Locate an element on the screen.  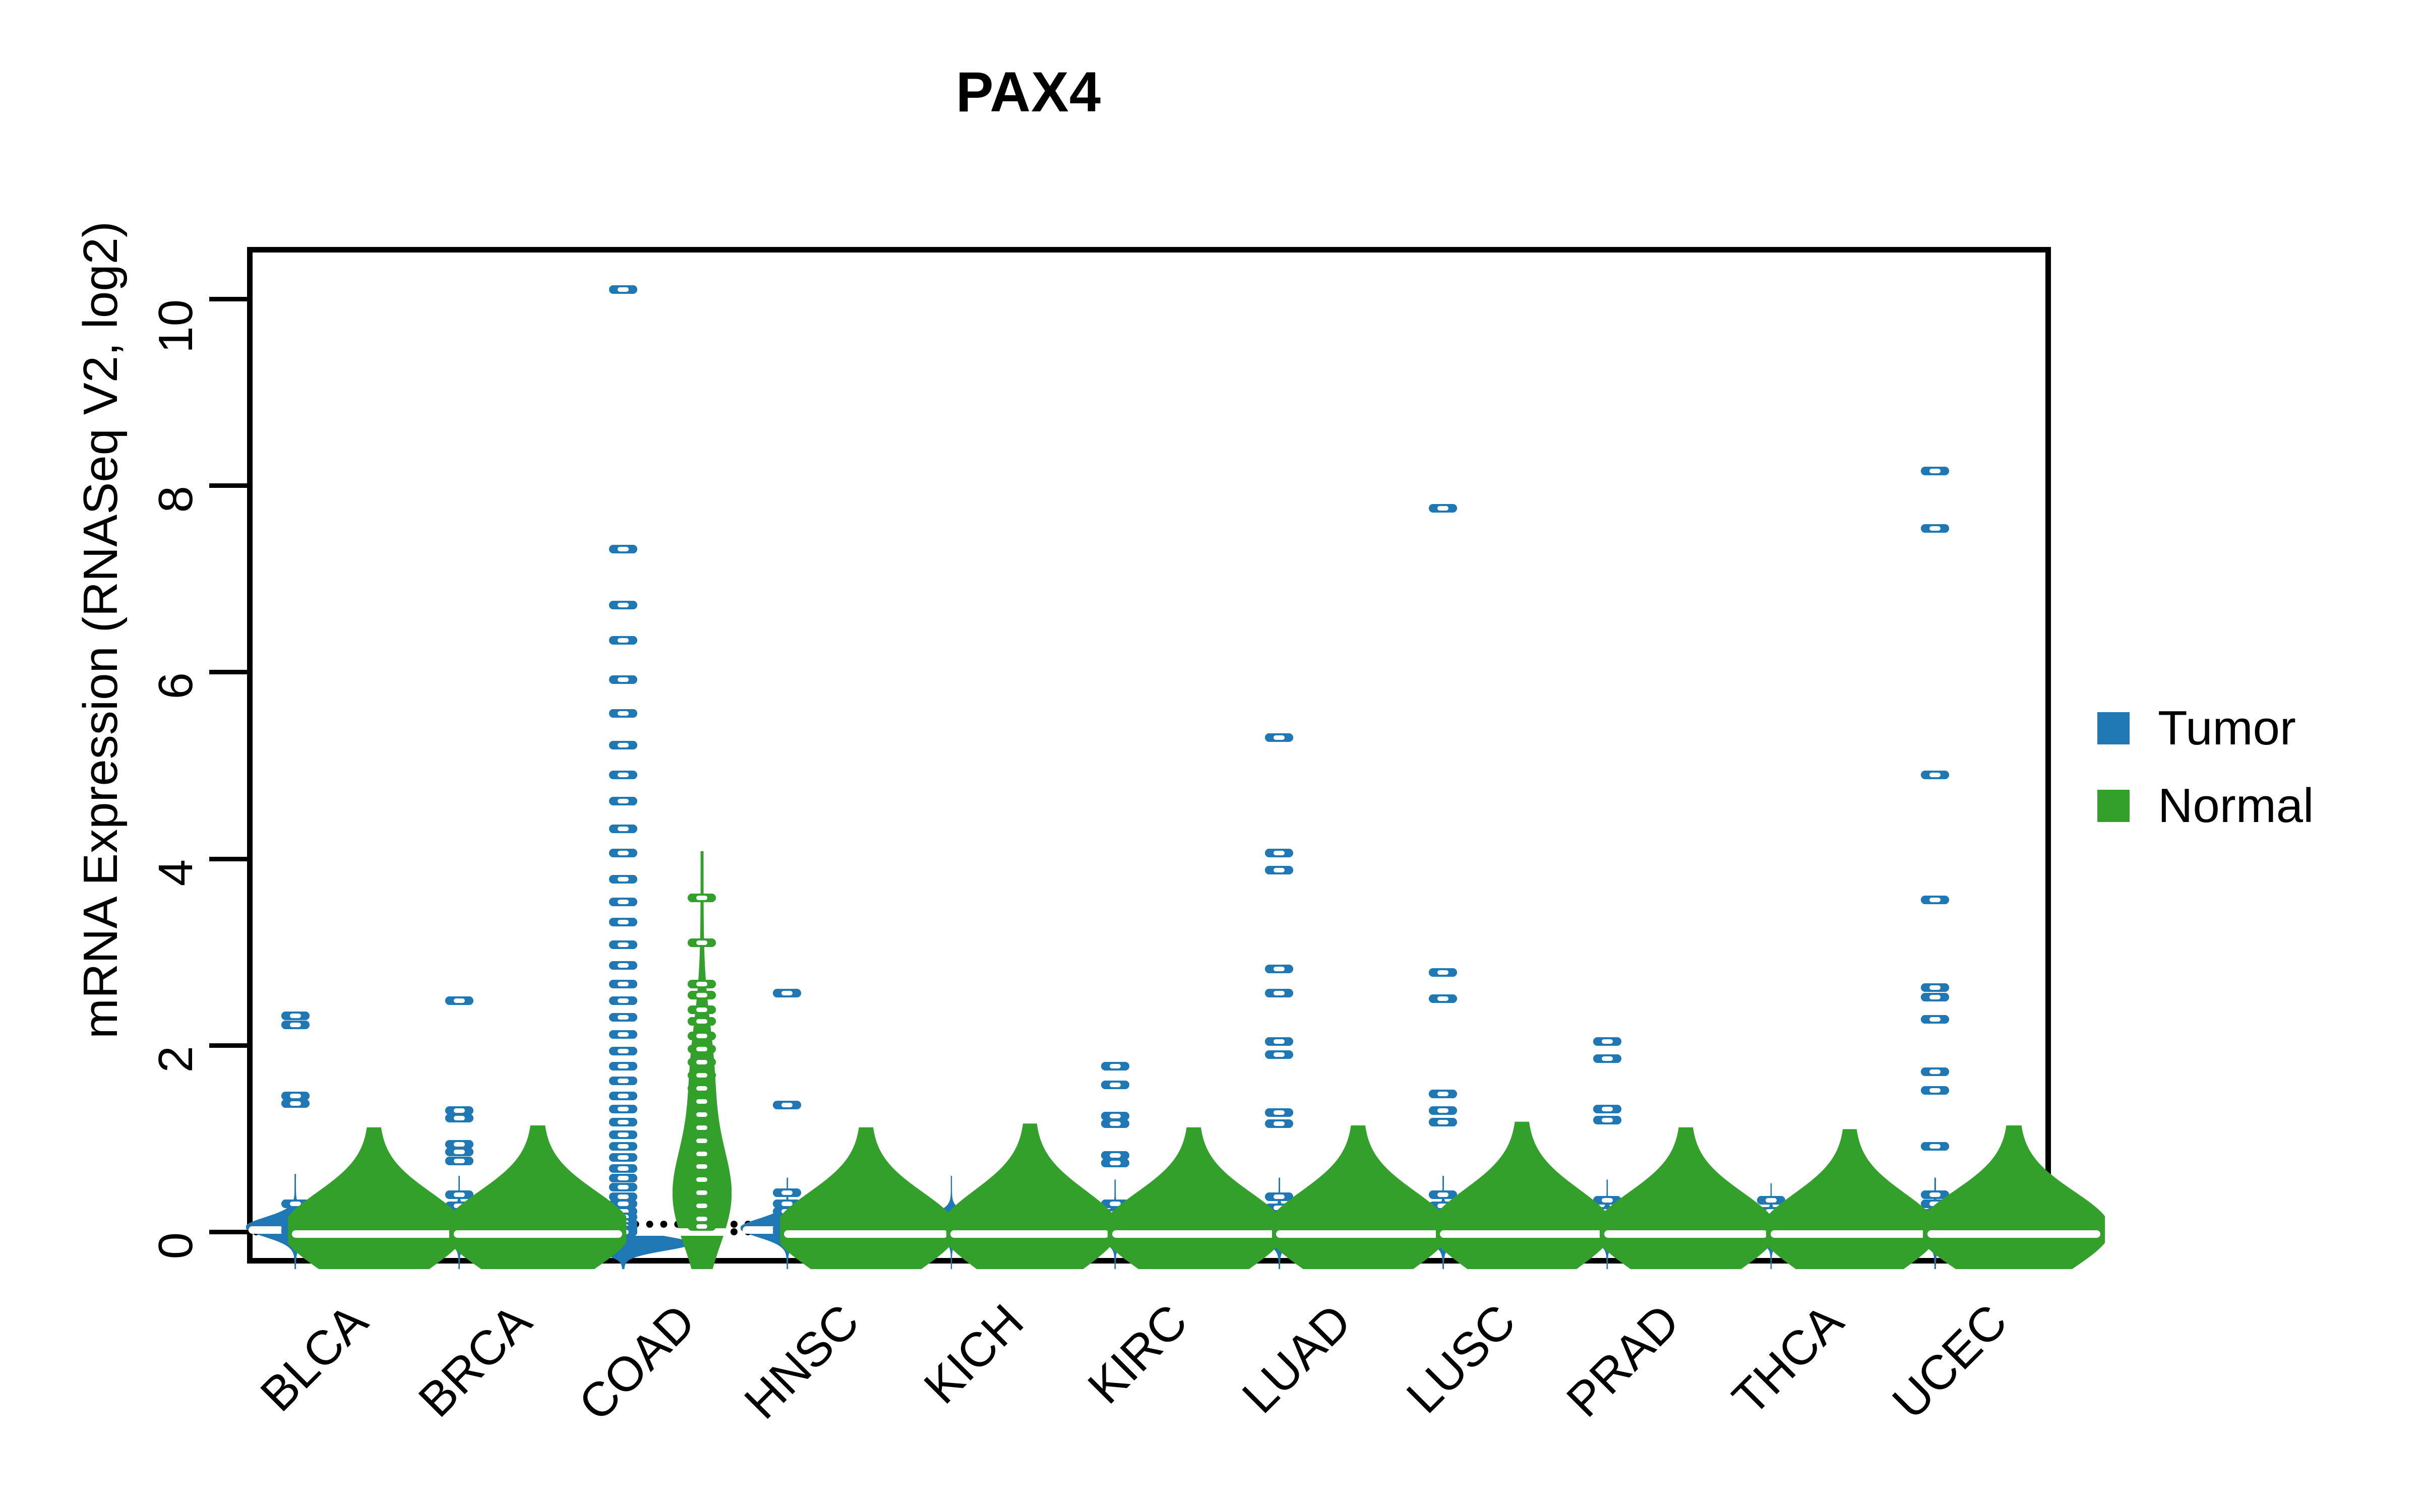
y-tick-label: 6 is located at coordinates (176, 686).